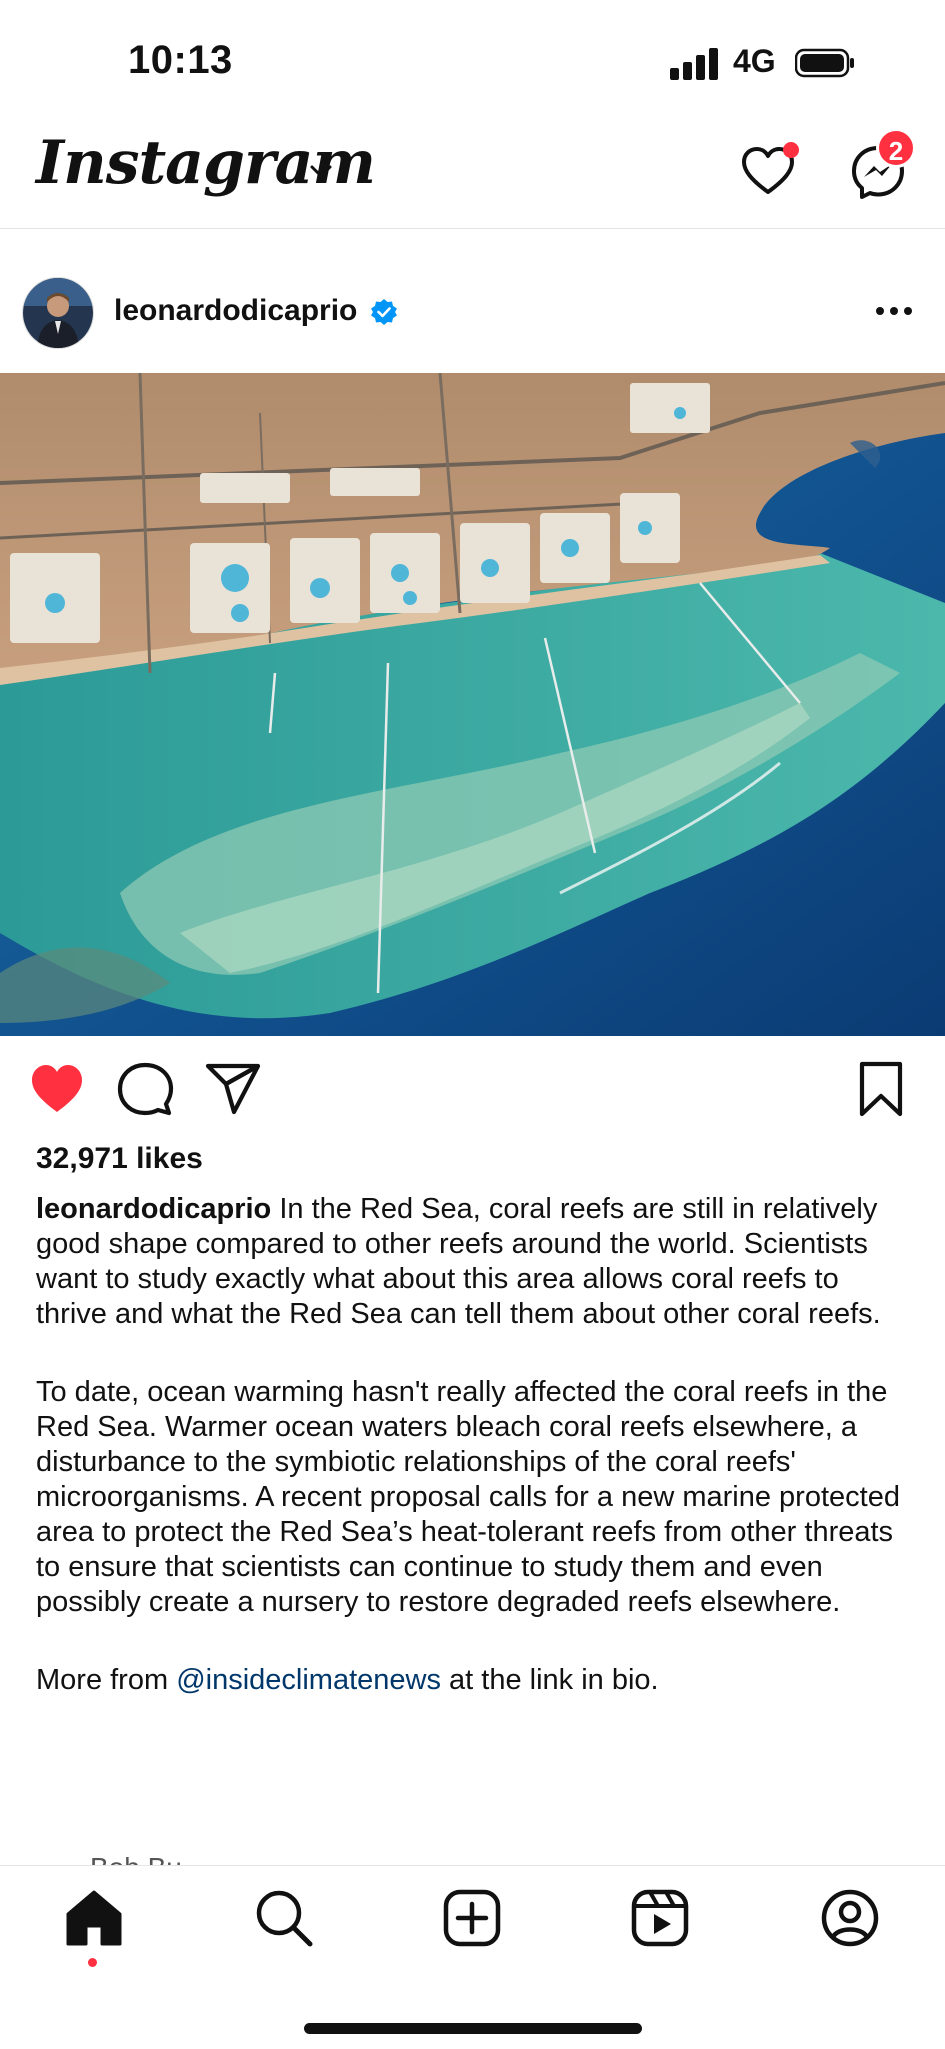 The width and height of the screenshot is (945, 2049). I want to click on caption-text: More from, so click(106, 1680).